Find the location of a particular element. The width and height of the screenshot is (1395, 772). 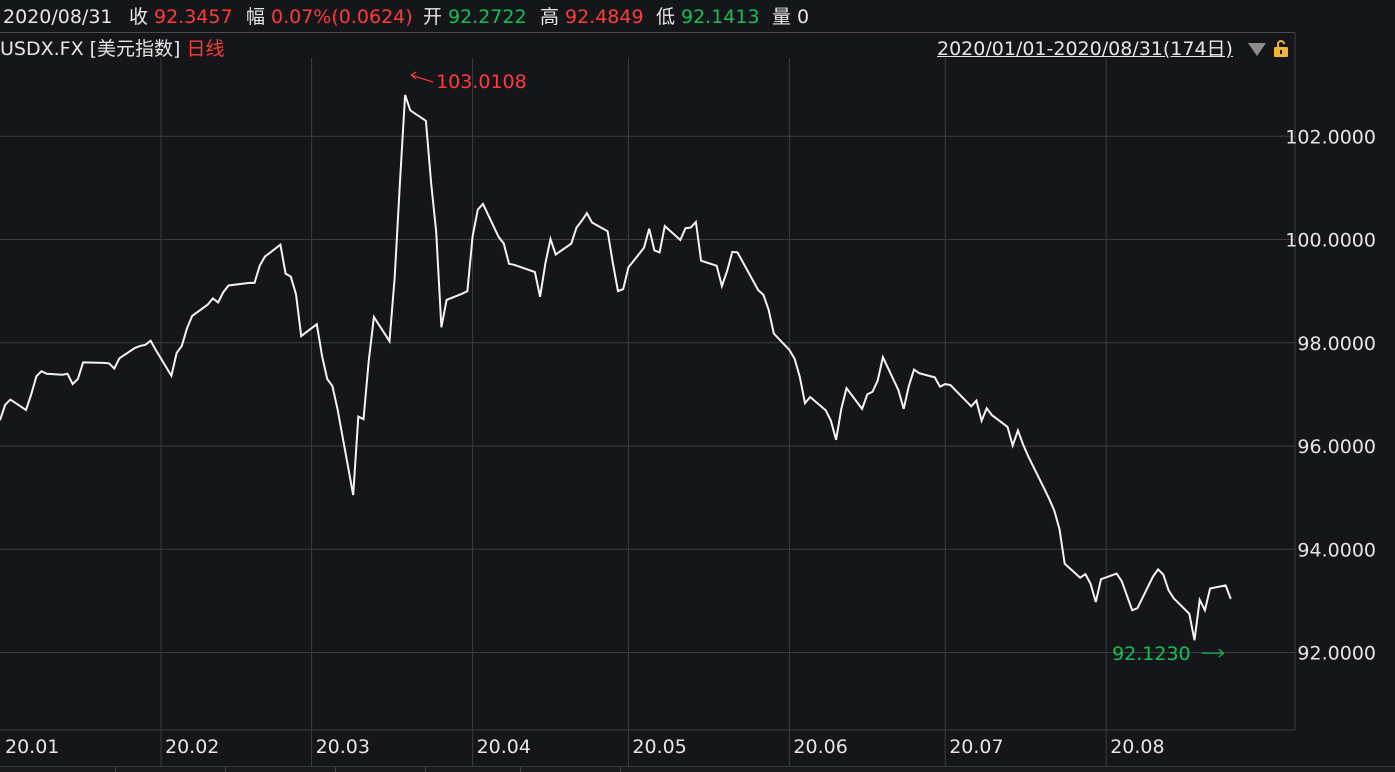

y-tick-label: 100.0000 is located at coordinates (1330, 241).